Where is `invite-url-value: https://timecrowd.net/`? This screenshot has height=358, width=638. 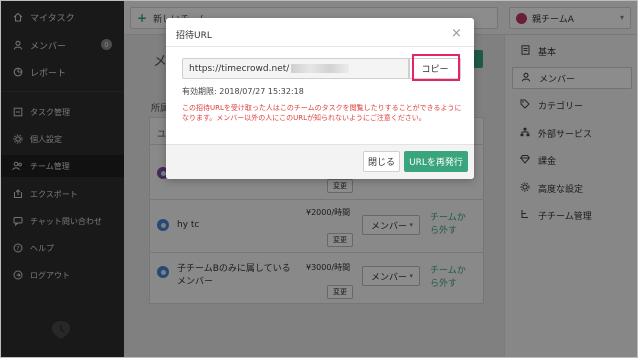
invite-url-value: https://timecrowd.net/ is located at coordinates (239, 68).